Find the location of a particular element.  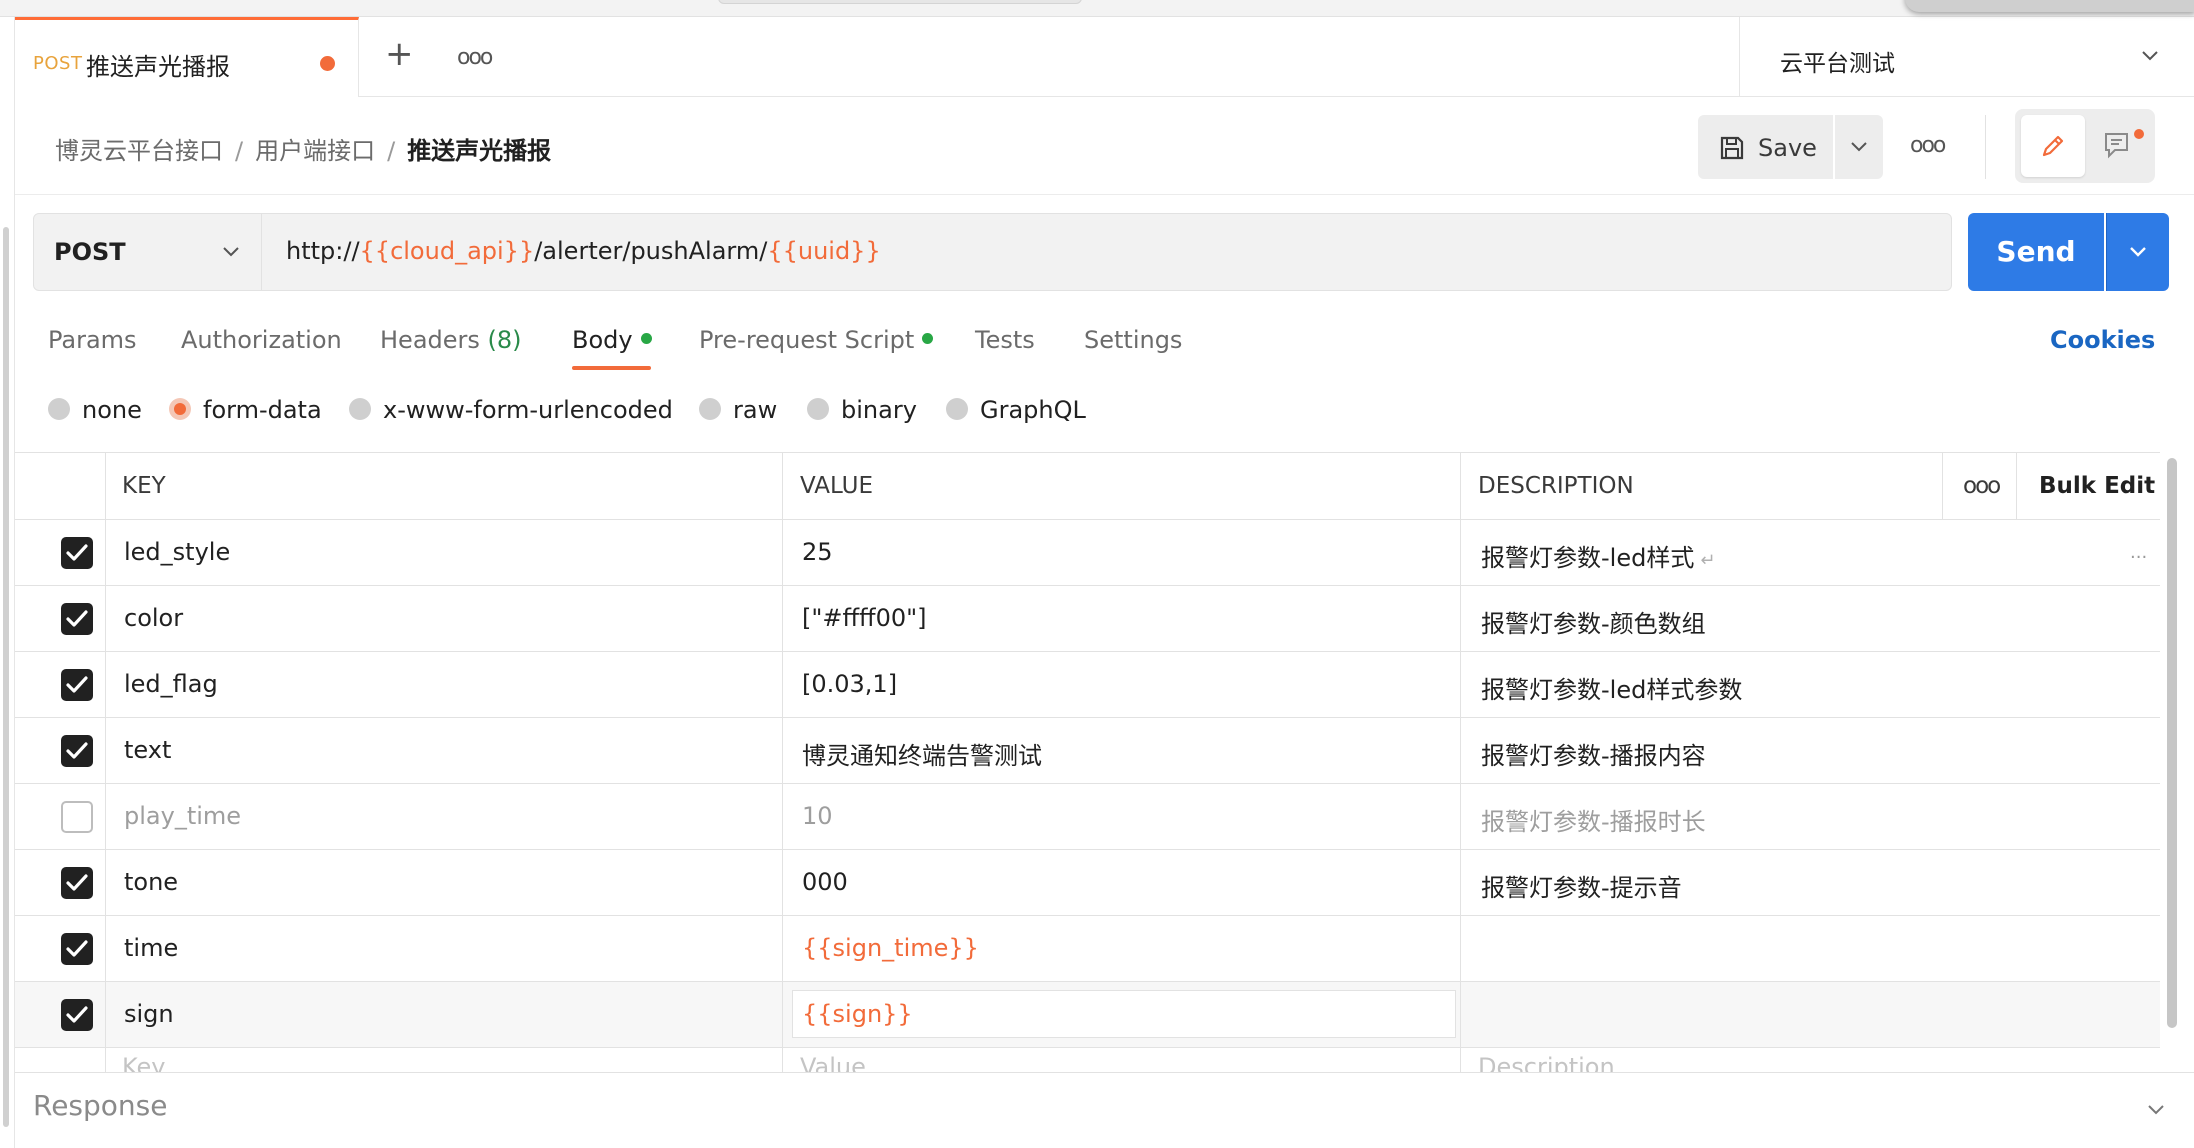

cookies-link: Cookies is located at coordinates (2102, 340).